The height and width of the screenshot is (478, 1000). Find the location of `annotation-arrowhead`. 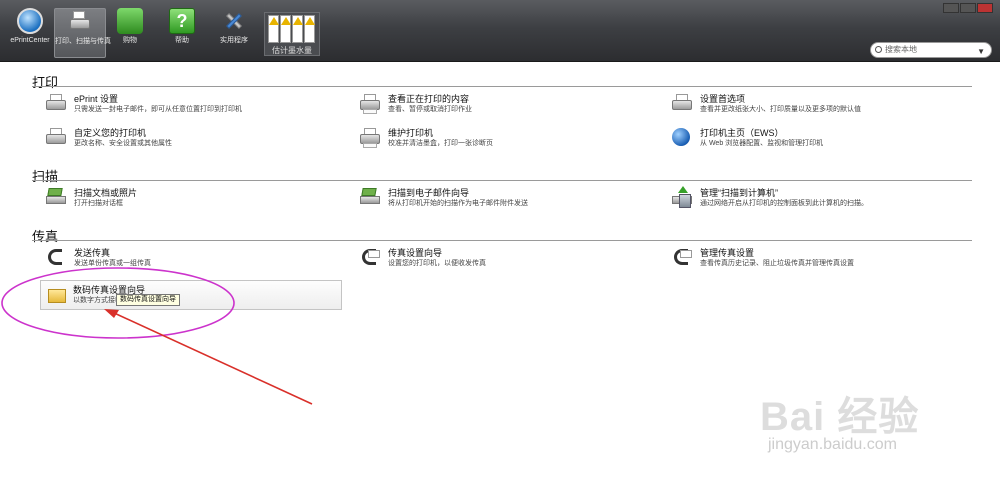

annotation-arrowhead is located at coordinates (111, 313).